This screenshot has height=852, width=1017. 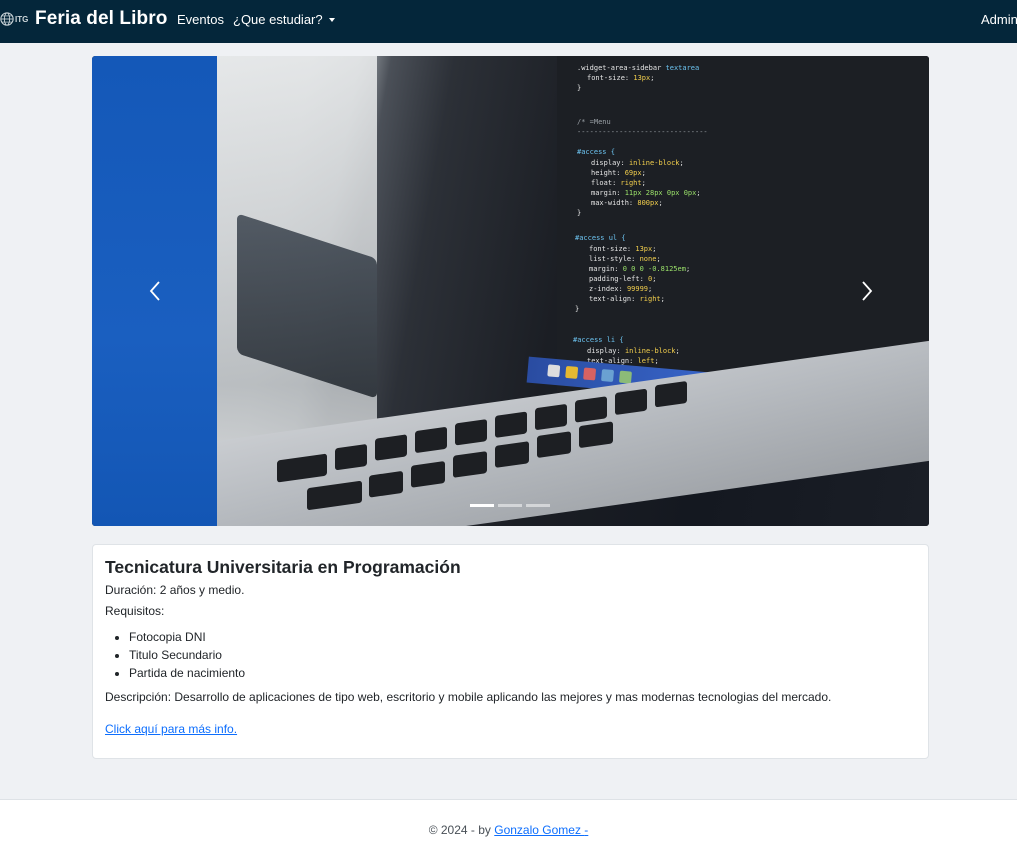 I want to click on career-duration: Duración: 2 años y medio., so click(x=175, y=590).